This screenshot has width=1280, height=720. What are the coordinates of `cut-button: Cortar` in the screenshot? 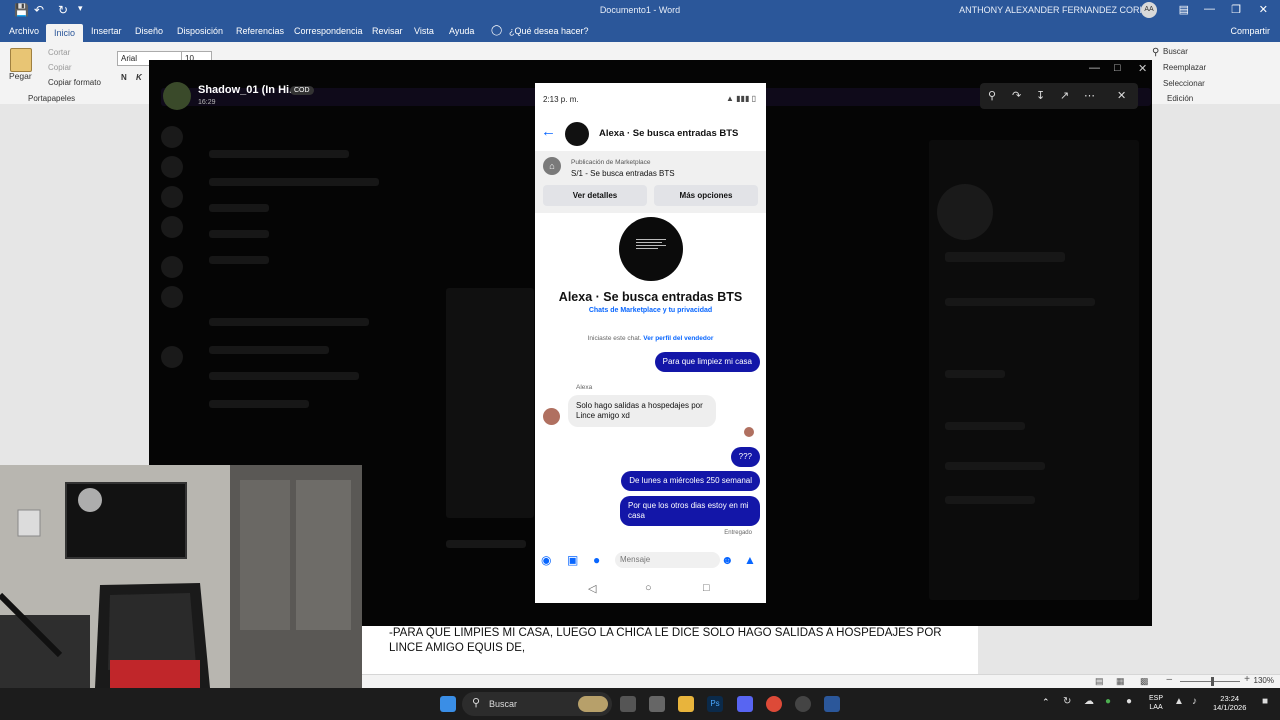 It's located at (59, 52).